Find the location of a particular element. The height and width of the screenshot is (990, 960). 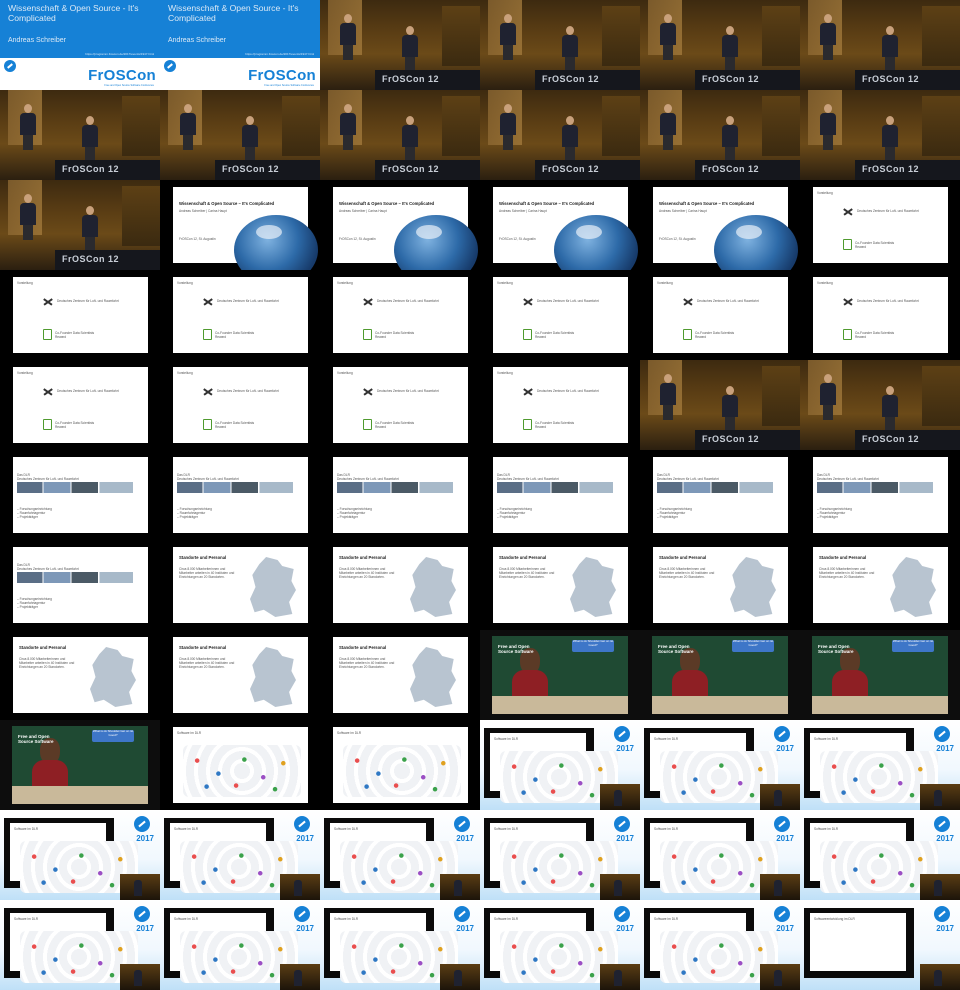

slide-heading: Softwareentwicklung im DLR is located at coordinates (834, 919).